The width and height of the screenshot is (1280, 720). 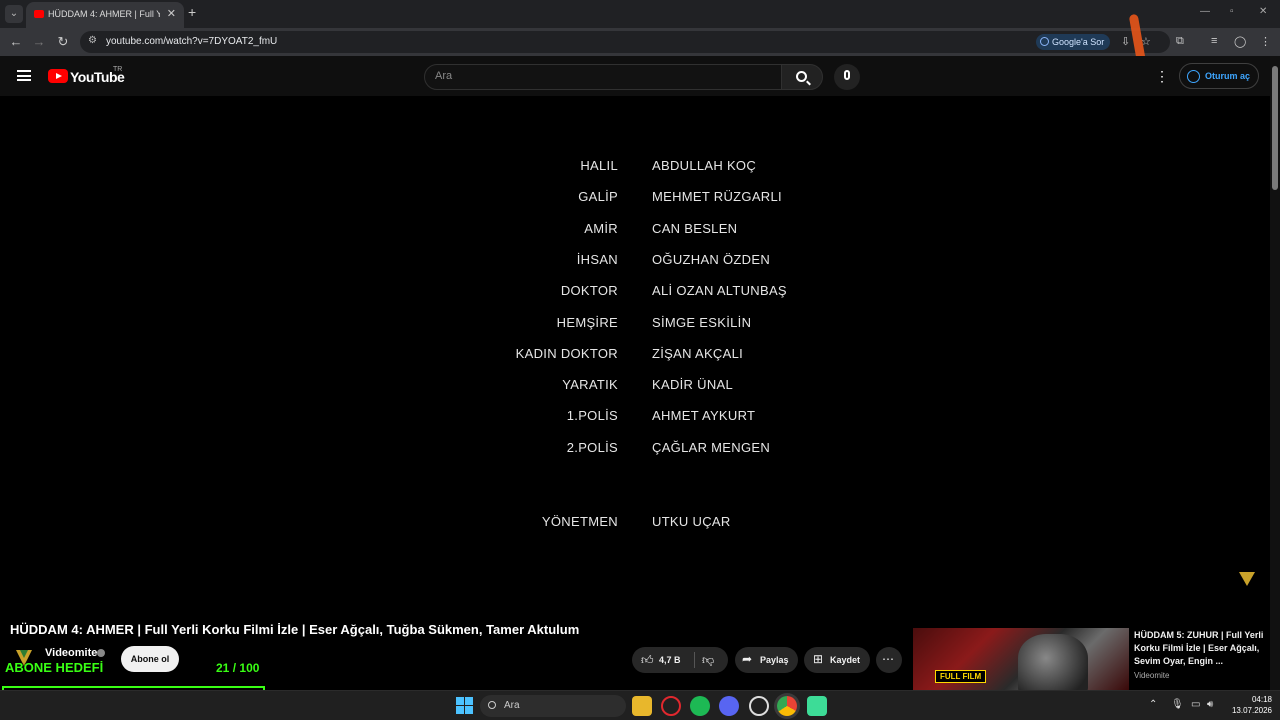 What do you see at coordinates (1205, 11) in the screenshot?
I see `minimize-icon: —` at bounding box center [1205, 11].